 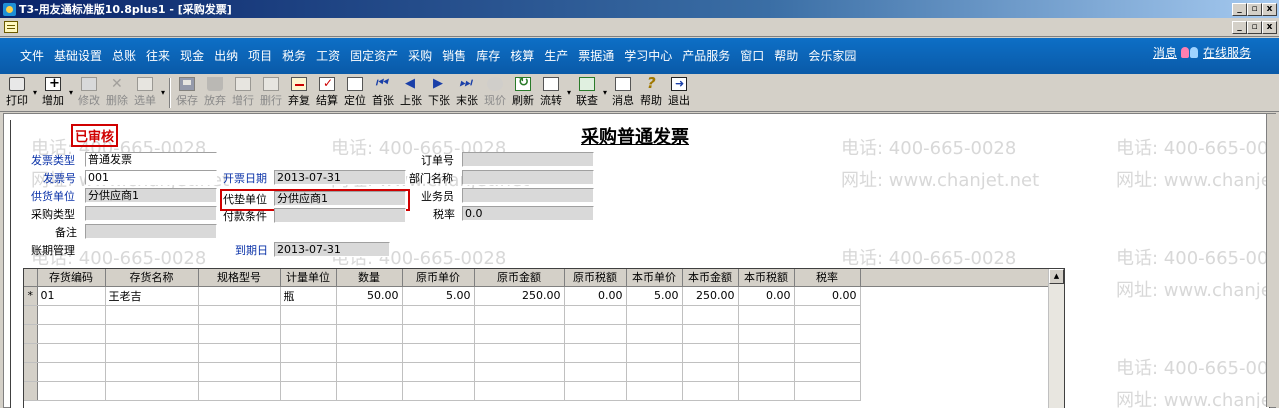 What do you see at coordinates (260, 55) in the screenshot?
I see `menu-project: 项目` at bounding box center [260, 55].